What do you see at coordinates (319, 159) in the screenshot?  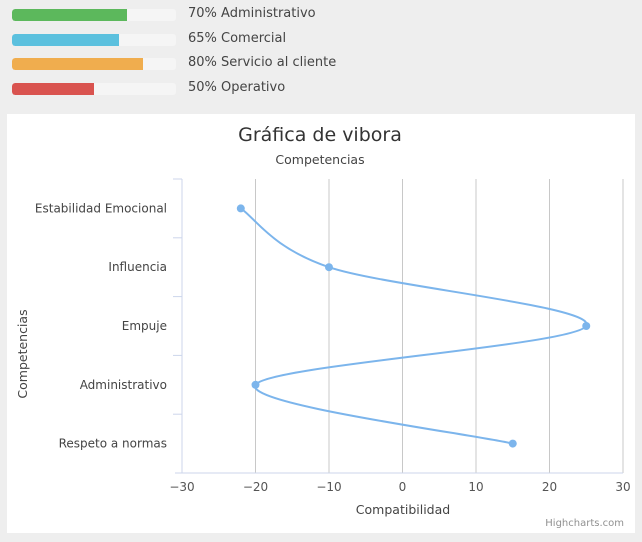 I see `chart-subtitle: Competencias` at bounding box center [319, 159].